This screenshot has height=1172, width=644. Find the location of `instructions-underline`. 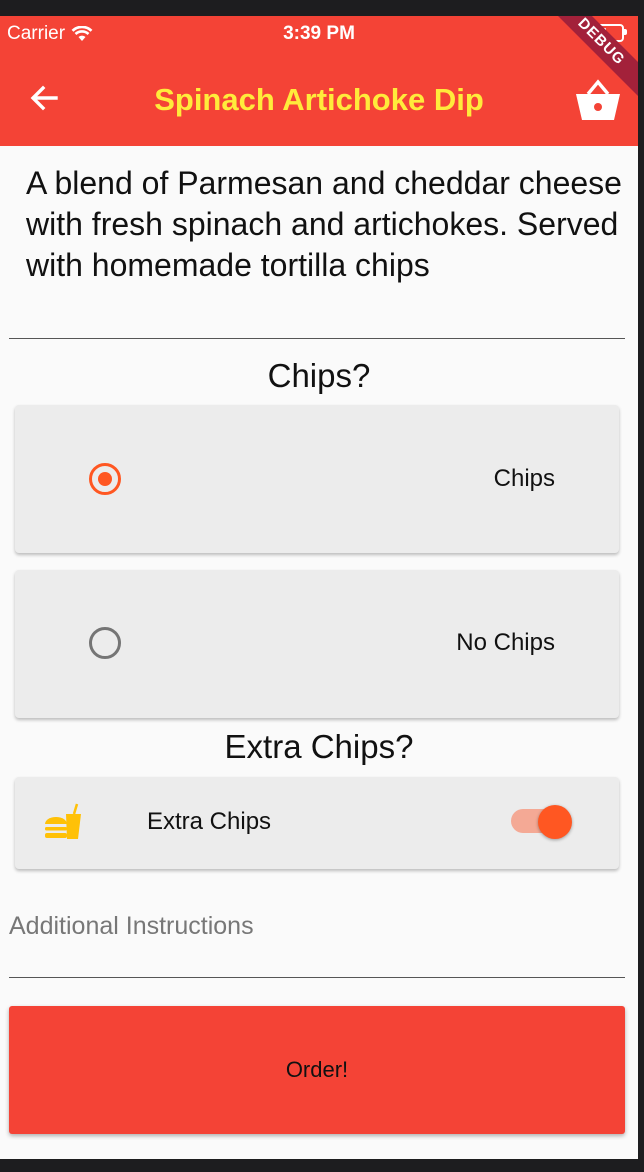

instructions-underline is located at coordinates (317, 977).